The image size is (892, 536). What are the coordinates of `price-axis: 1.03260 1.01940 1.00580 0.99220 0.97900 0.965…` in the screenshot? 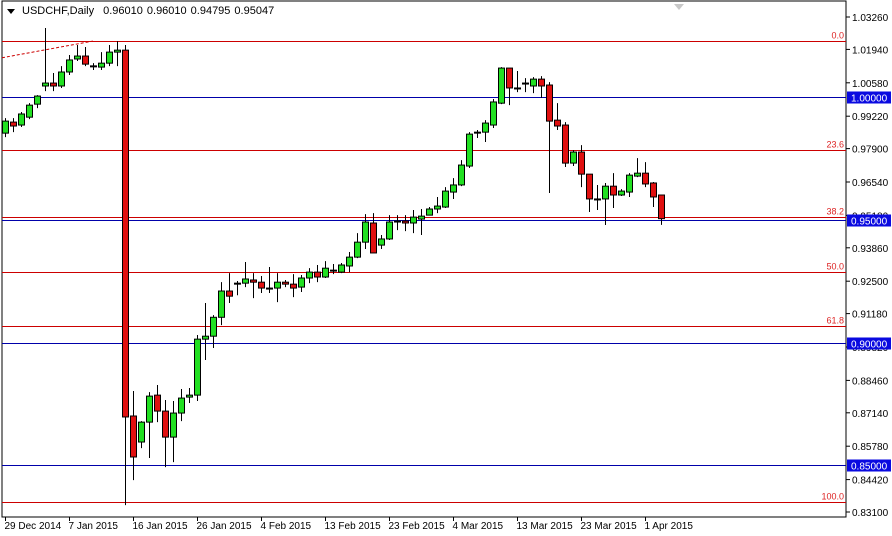 It's located at (868, 266).